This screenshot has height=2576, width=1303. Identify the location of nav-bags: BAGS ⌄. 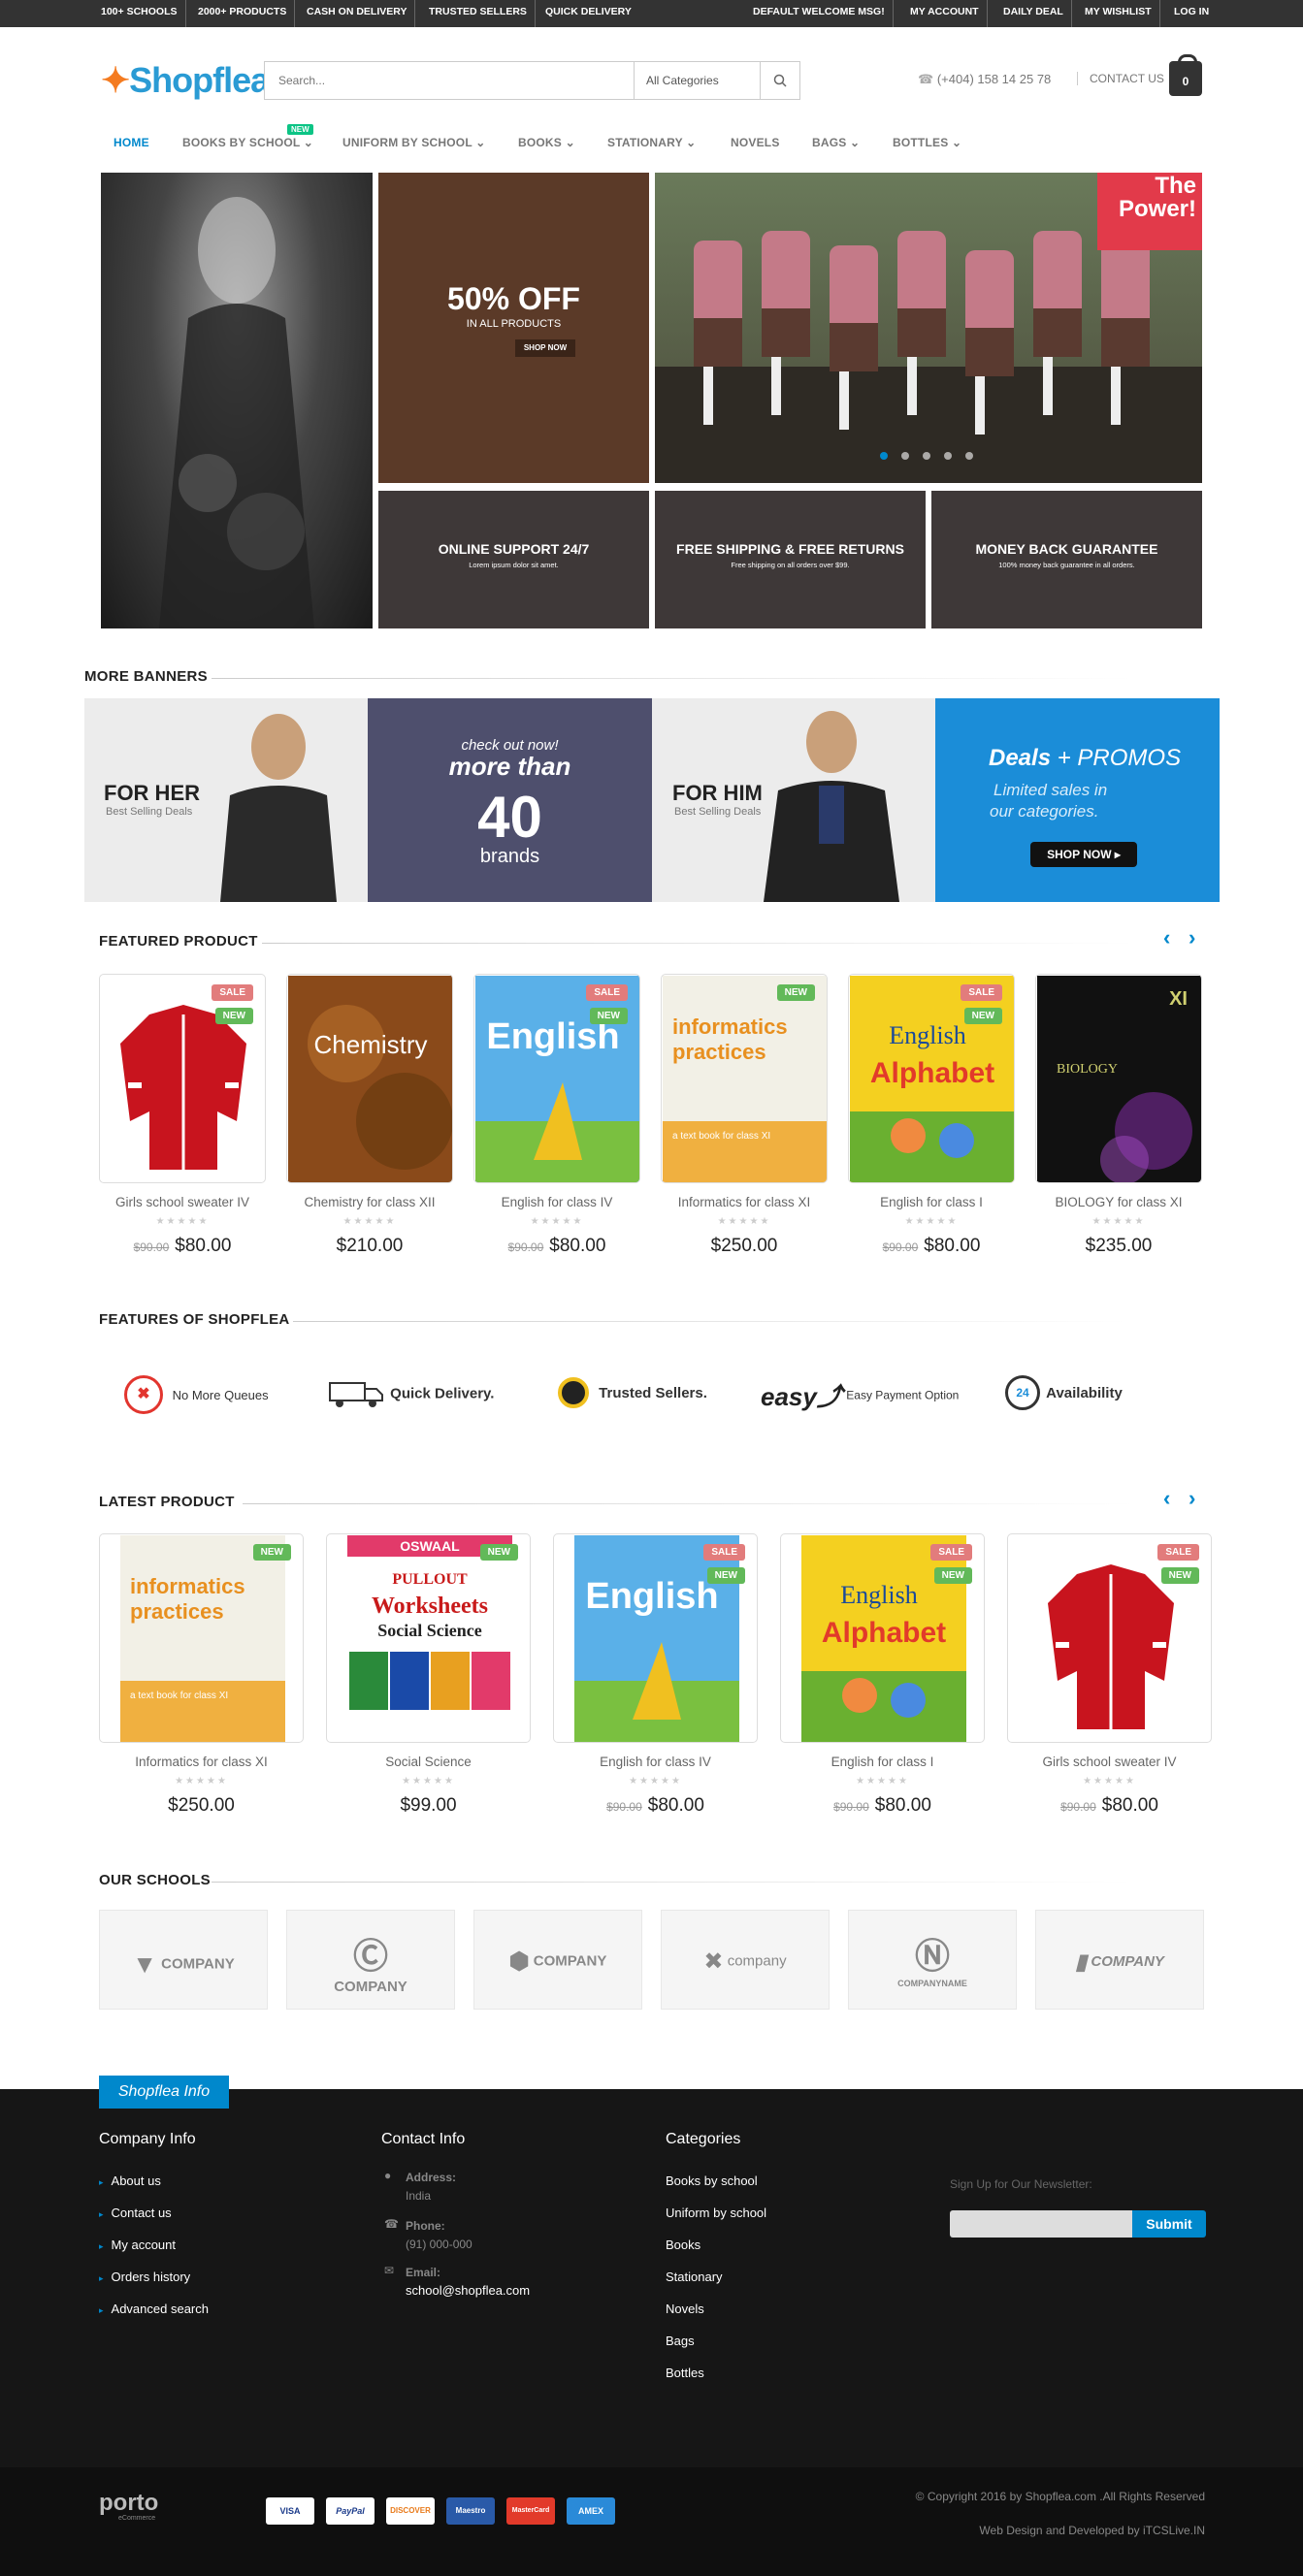
(836, 142).